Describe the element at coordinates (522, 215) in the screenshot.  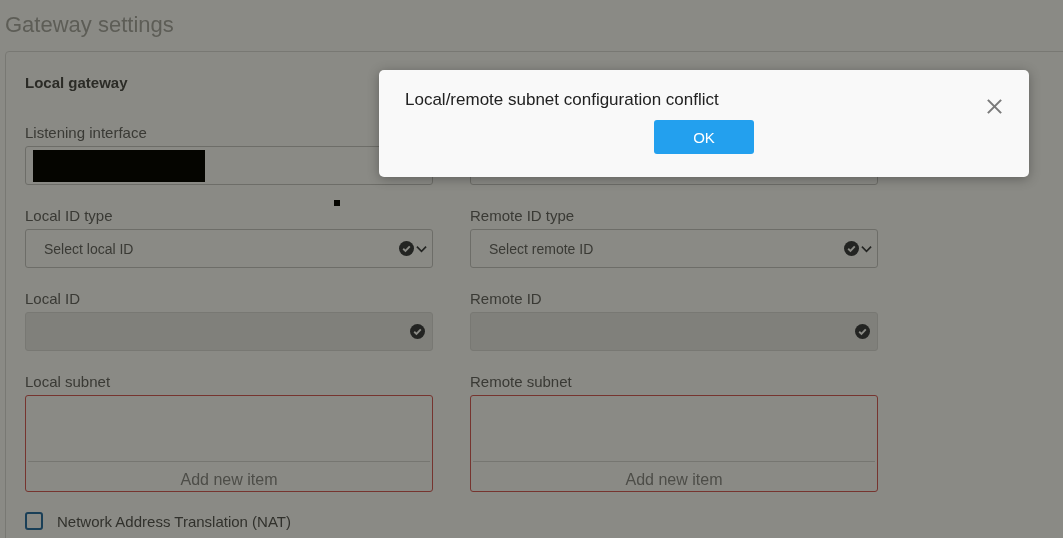
I see `field-label: Remote ID type` at that location.